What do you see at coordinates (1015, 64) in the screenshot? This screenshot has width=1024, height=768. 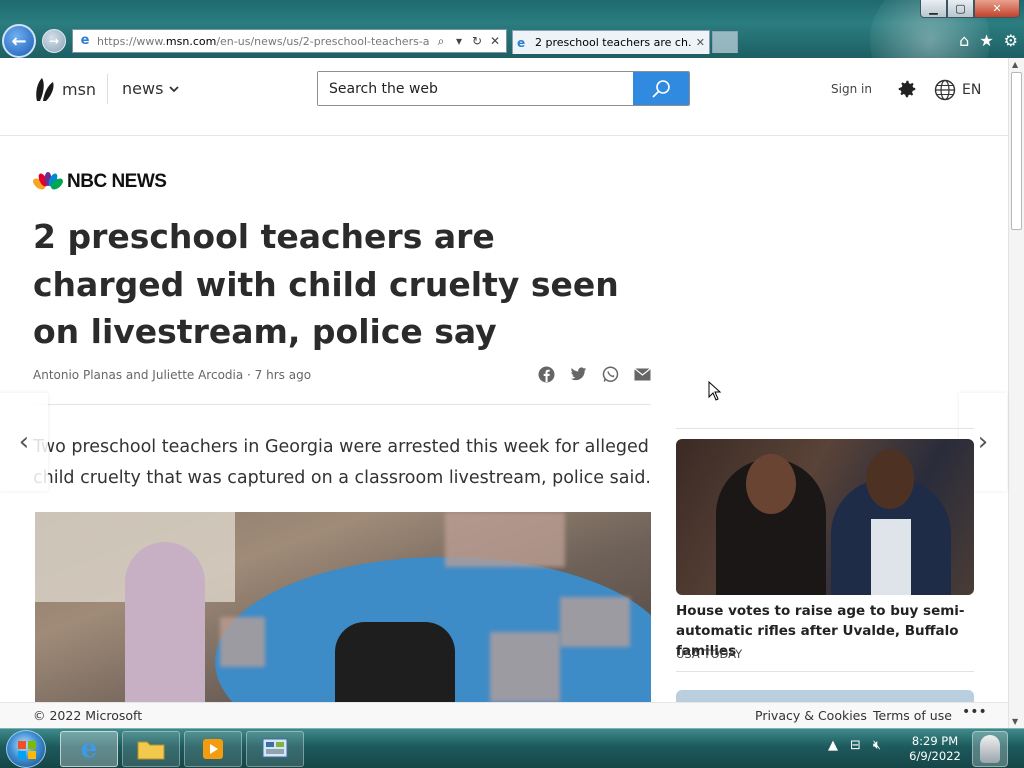 I see `scroll-up-icon: ▲` at bounding box center [1015, 64].